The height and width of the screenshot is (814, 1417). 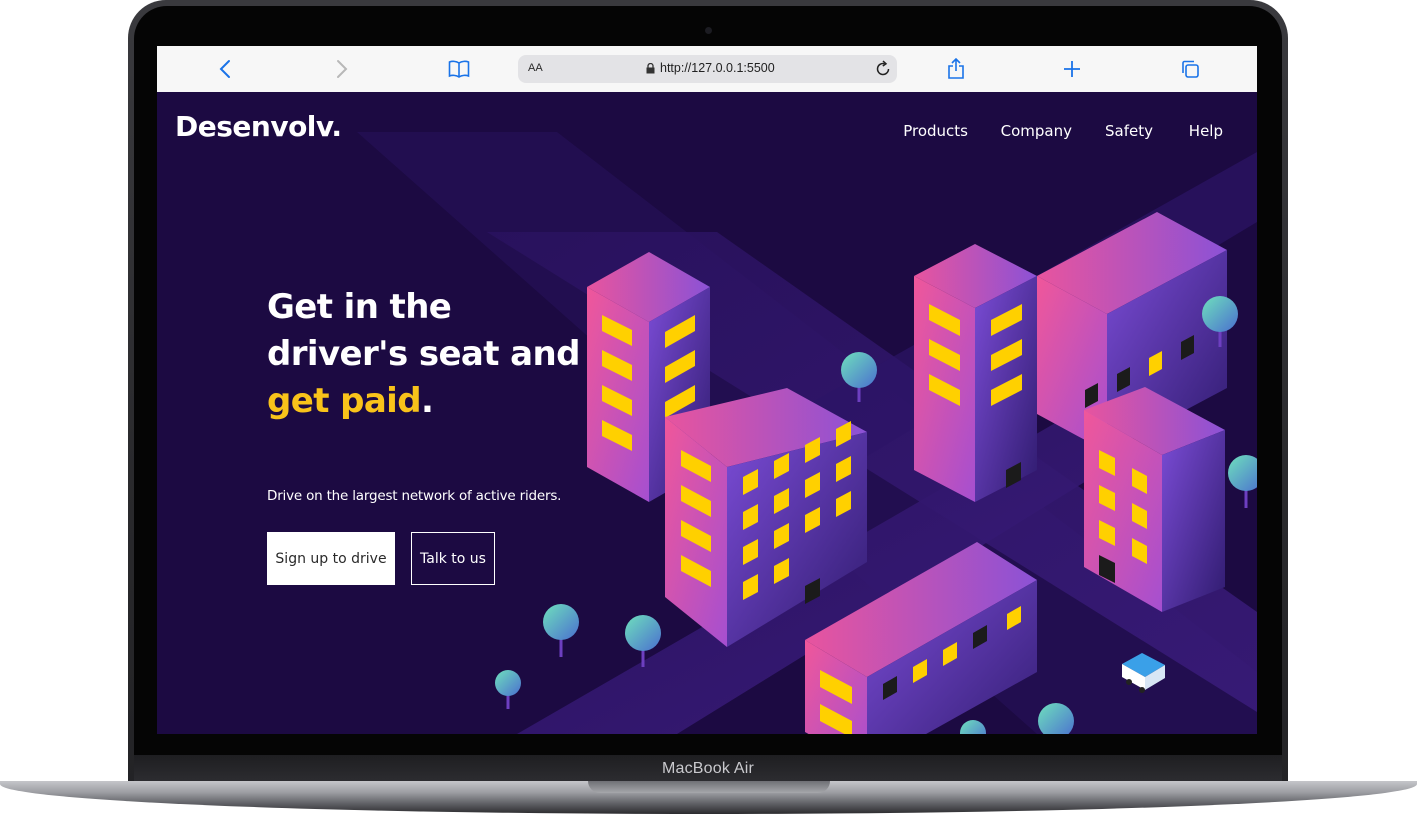 I want to click on address-bar: AA http://127.0.0.1:5500, so click(x=707, y=69).